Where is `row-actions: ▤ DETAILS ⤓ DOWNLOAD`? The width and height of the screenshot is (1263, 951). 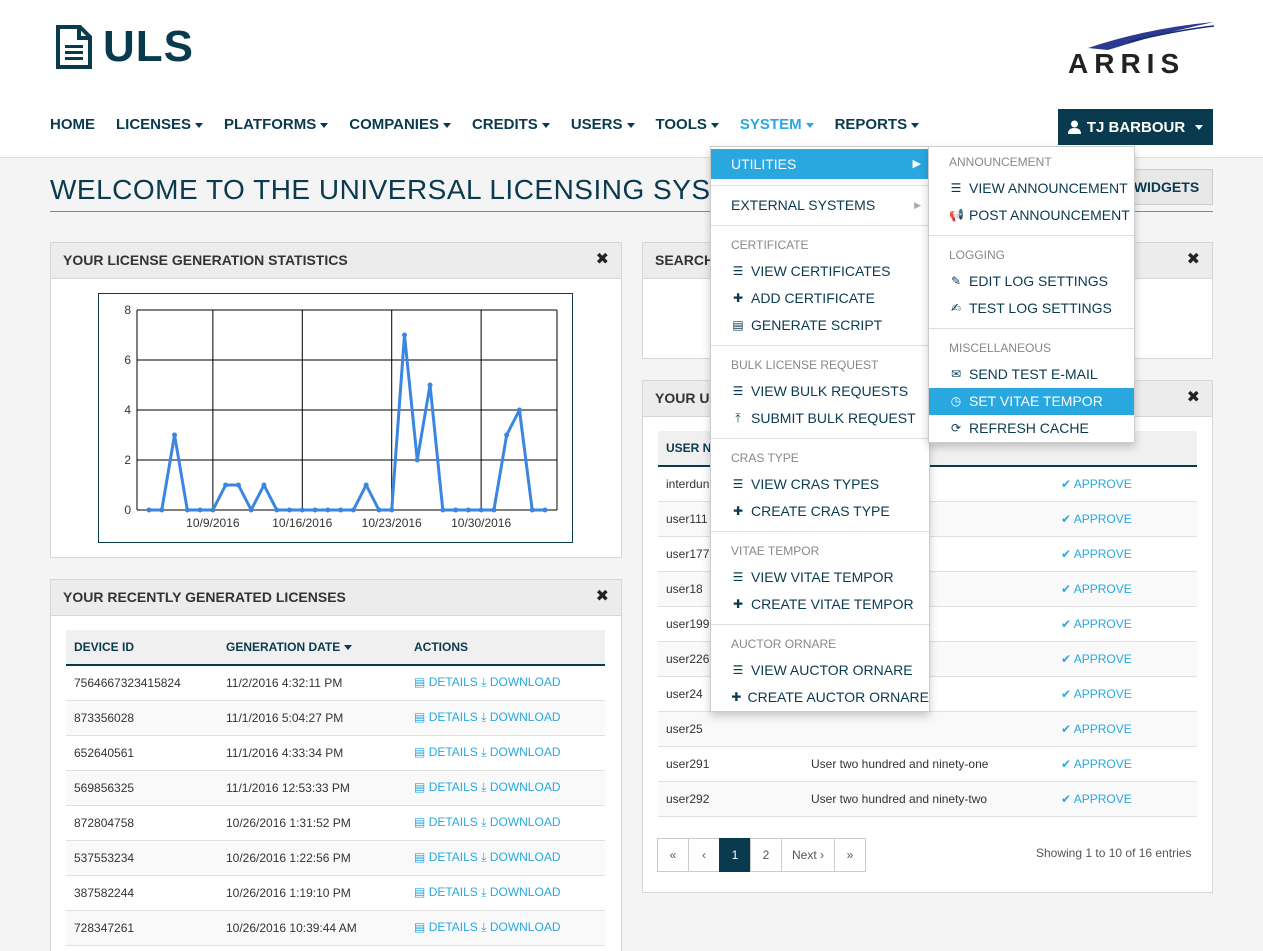
row-actions: ▤ DETAILS ⤓ DOWNLOAD is located at coordinates (505, 858).